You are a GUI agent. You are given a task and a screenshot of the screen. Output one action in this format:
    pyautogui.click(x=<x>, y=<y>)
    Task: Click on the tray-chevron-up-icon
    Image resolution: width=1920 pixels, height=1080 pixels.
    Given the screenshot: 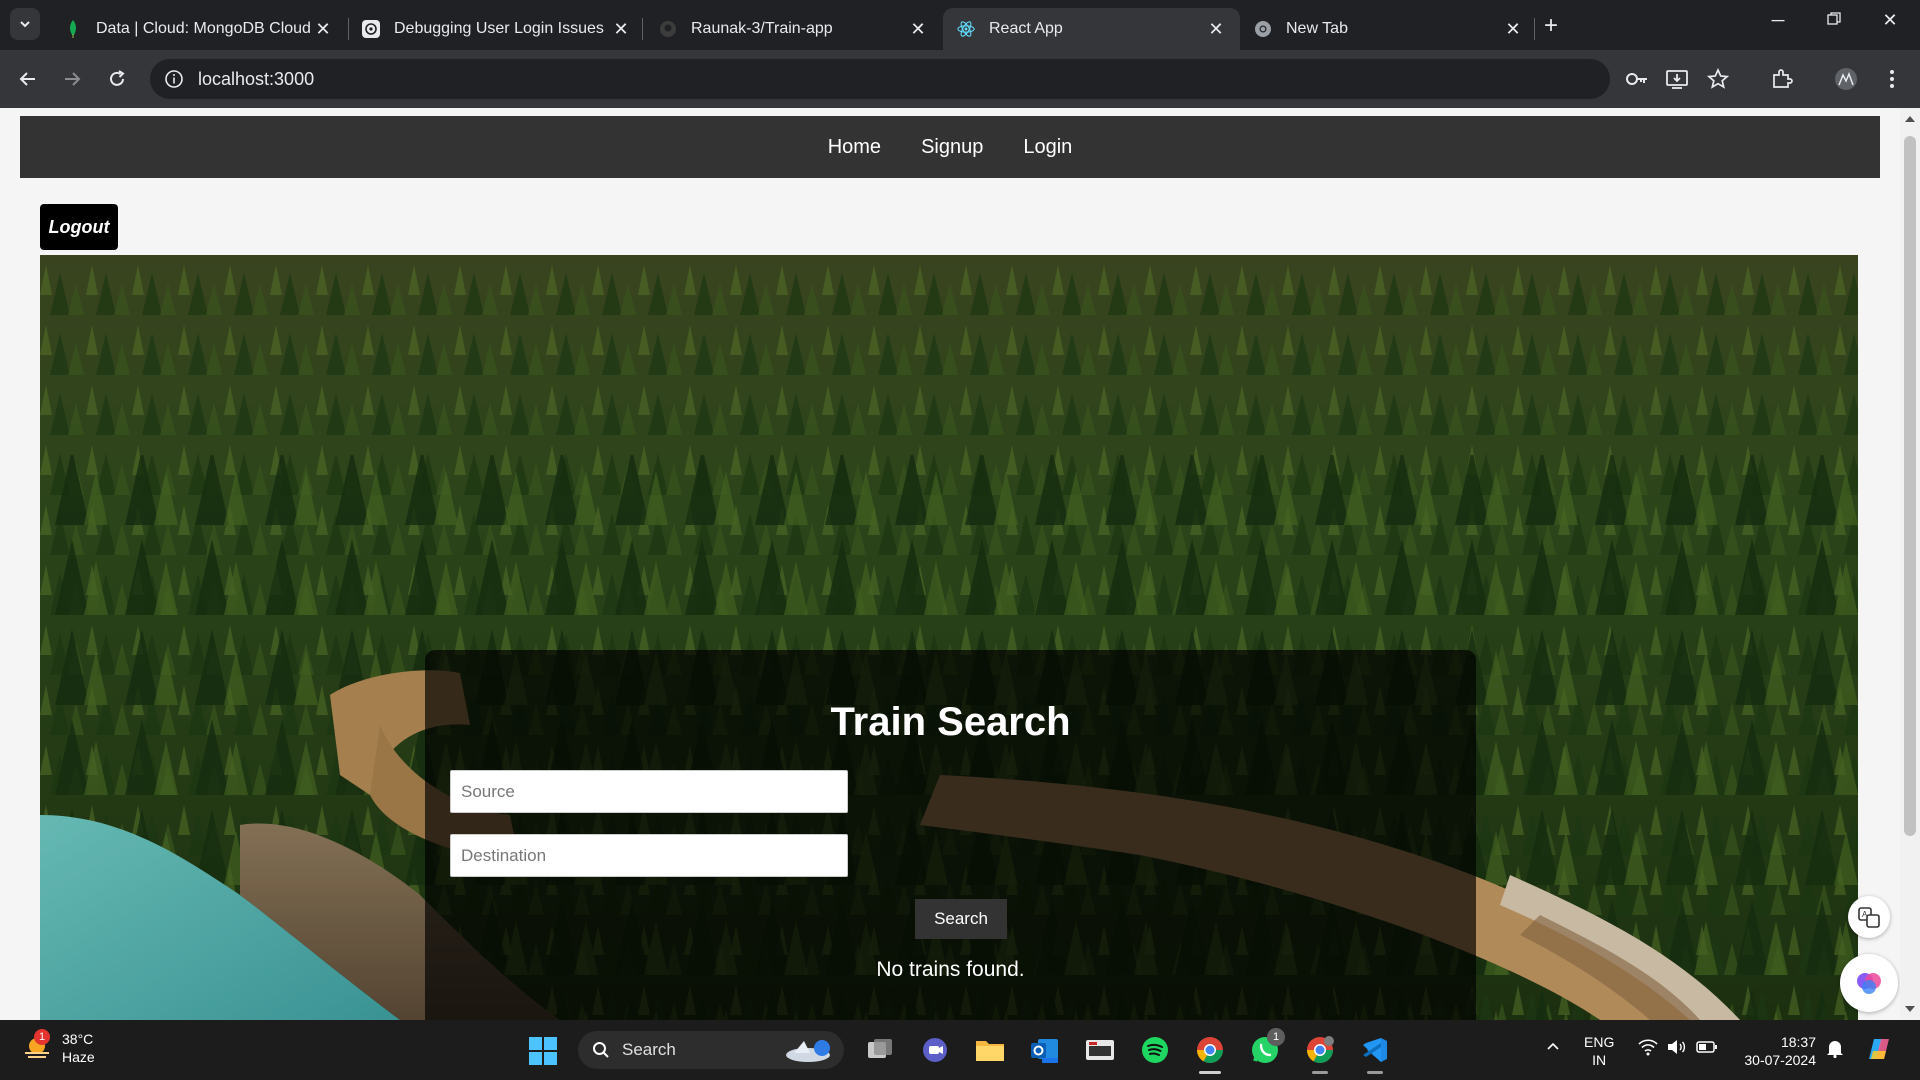 What is the action you would take?
    pyautogui.click(x=1553, y=1048)
    